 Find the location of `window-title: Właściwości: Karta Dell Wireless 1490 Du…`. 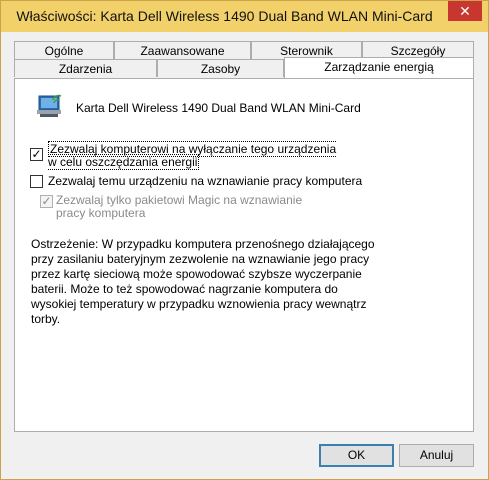

window-title: Właściwości: Karta Dell Wireless 1490 Du… is located at coordinates (224, 16).